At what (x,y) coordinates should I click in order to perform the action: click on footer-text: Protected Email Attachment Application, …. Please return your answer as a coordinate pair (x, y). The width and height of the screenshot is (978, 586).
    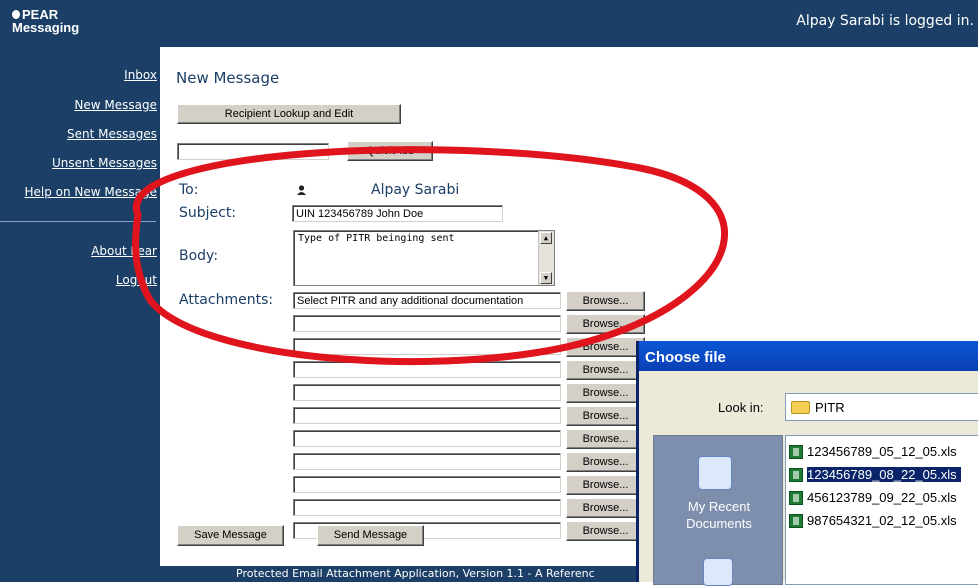
    Looking at the image, I should click on (415, 573).